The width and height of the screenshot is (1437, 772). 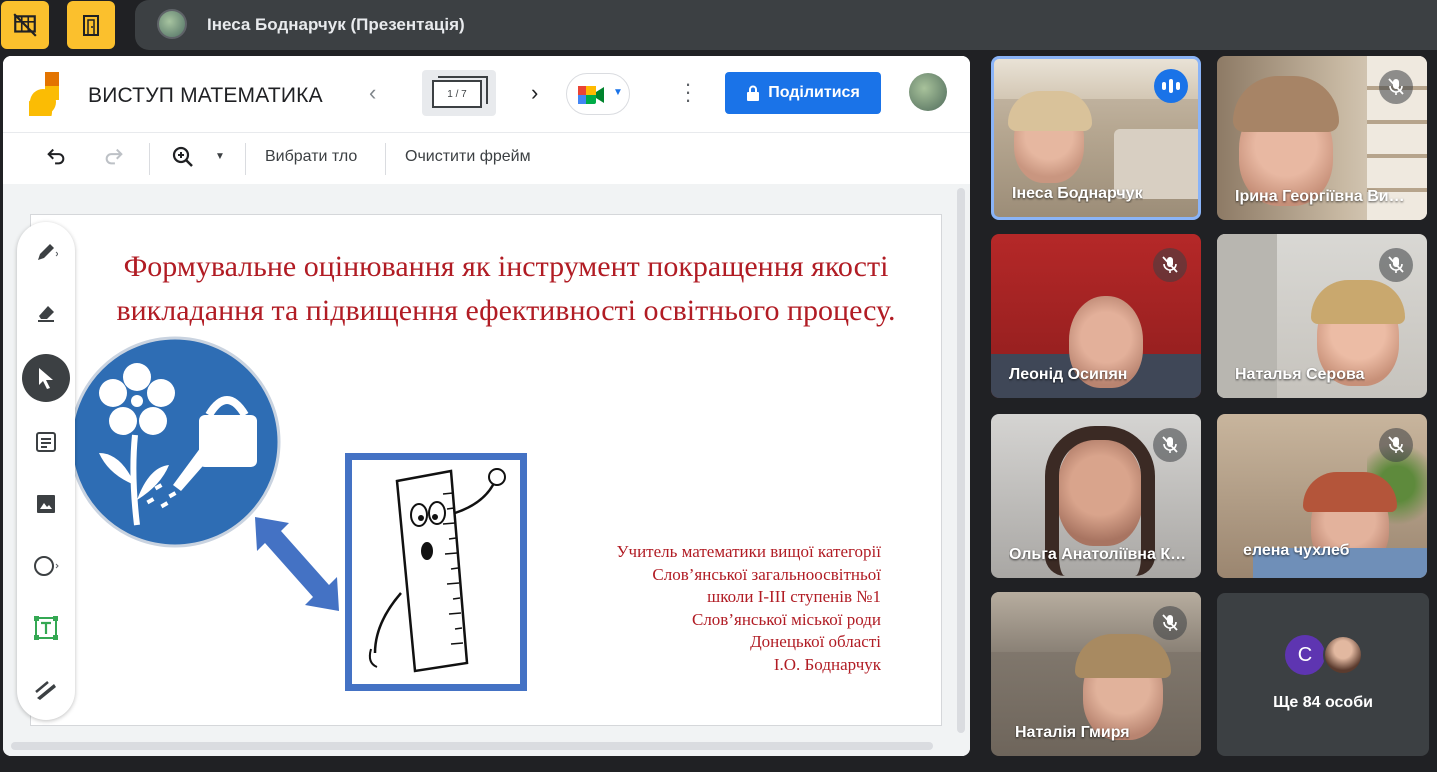 I want to click on zoom-in-icon, so click(x=182, y=156).